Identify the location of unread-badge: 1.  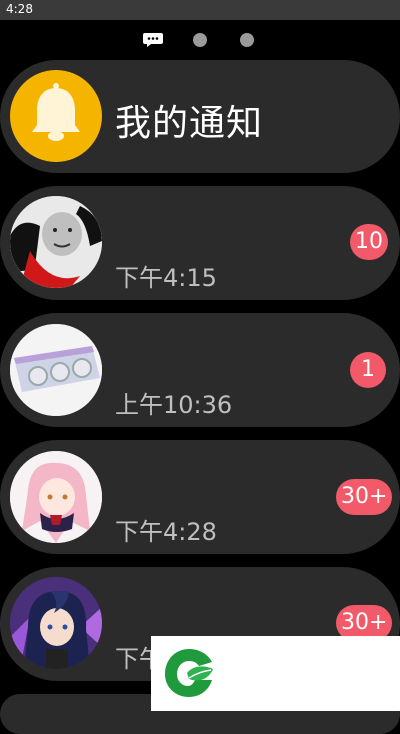
(368, 370).